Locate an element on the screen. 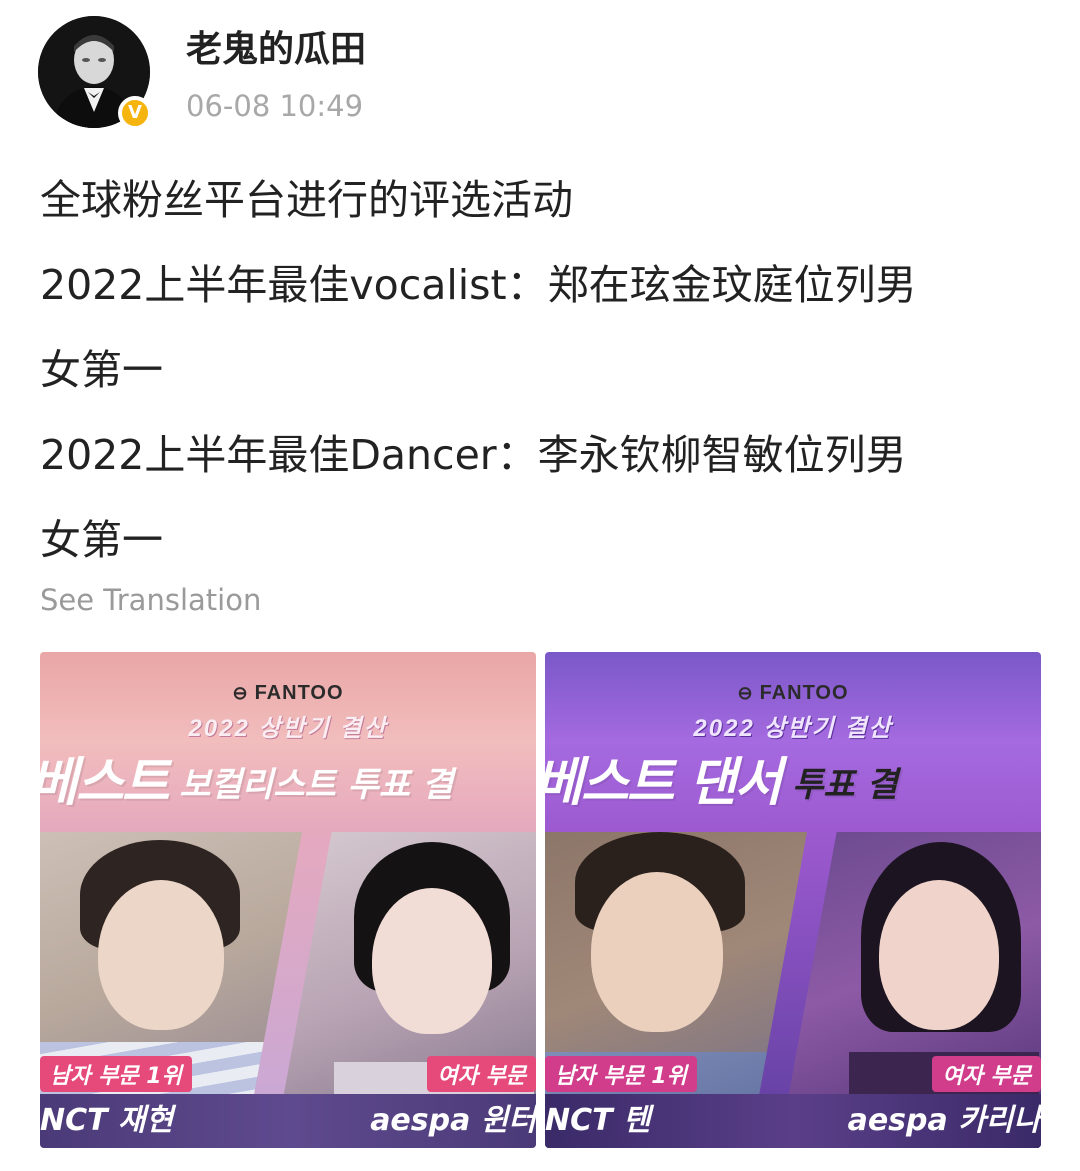  nameplate-left: NCT 텐 is located at coordinates (670, 1121).